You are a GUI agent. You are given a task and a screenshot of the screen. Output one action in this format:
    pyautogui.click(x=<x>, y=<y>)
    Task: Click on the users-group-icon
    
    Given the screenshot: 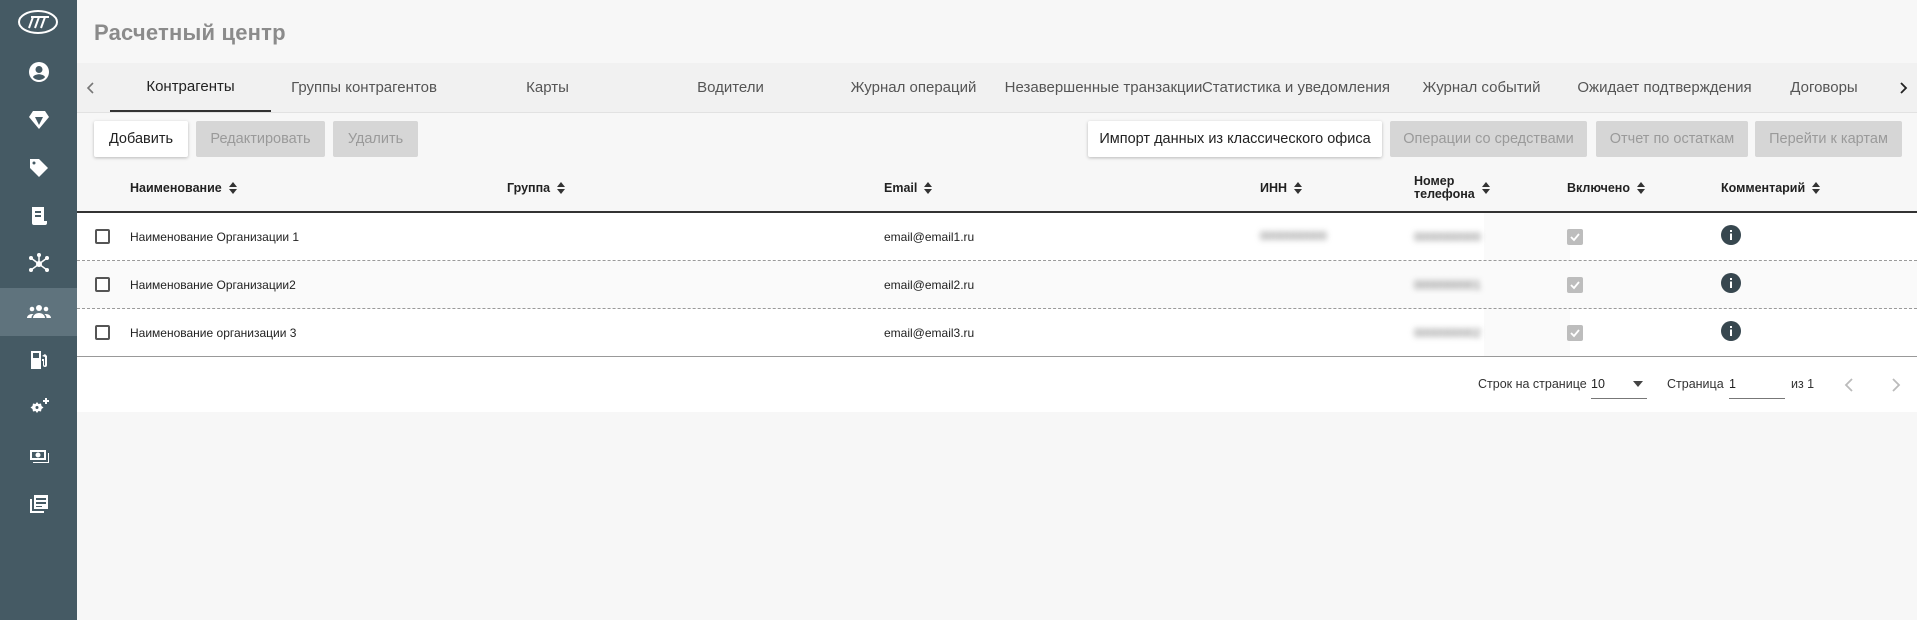 What is the action you would take?
    pyautogui.click(x=38, y=311)
    